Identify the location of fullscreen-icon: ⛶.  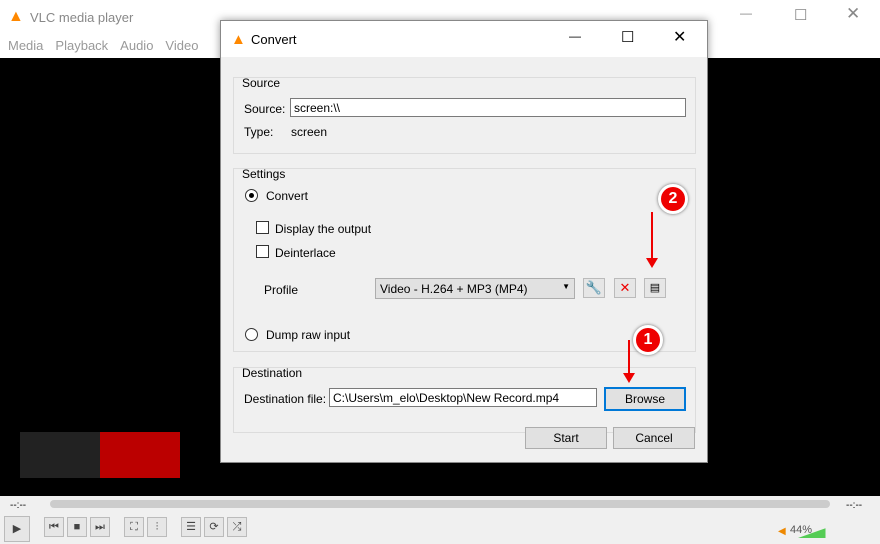
(134, 527).